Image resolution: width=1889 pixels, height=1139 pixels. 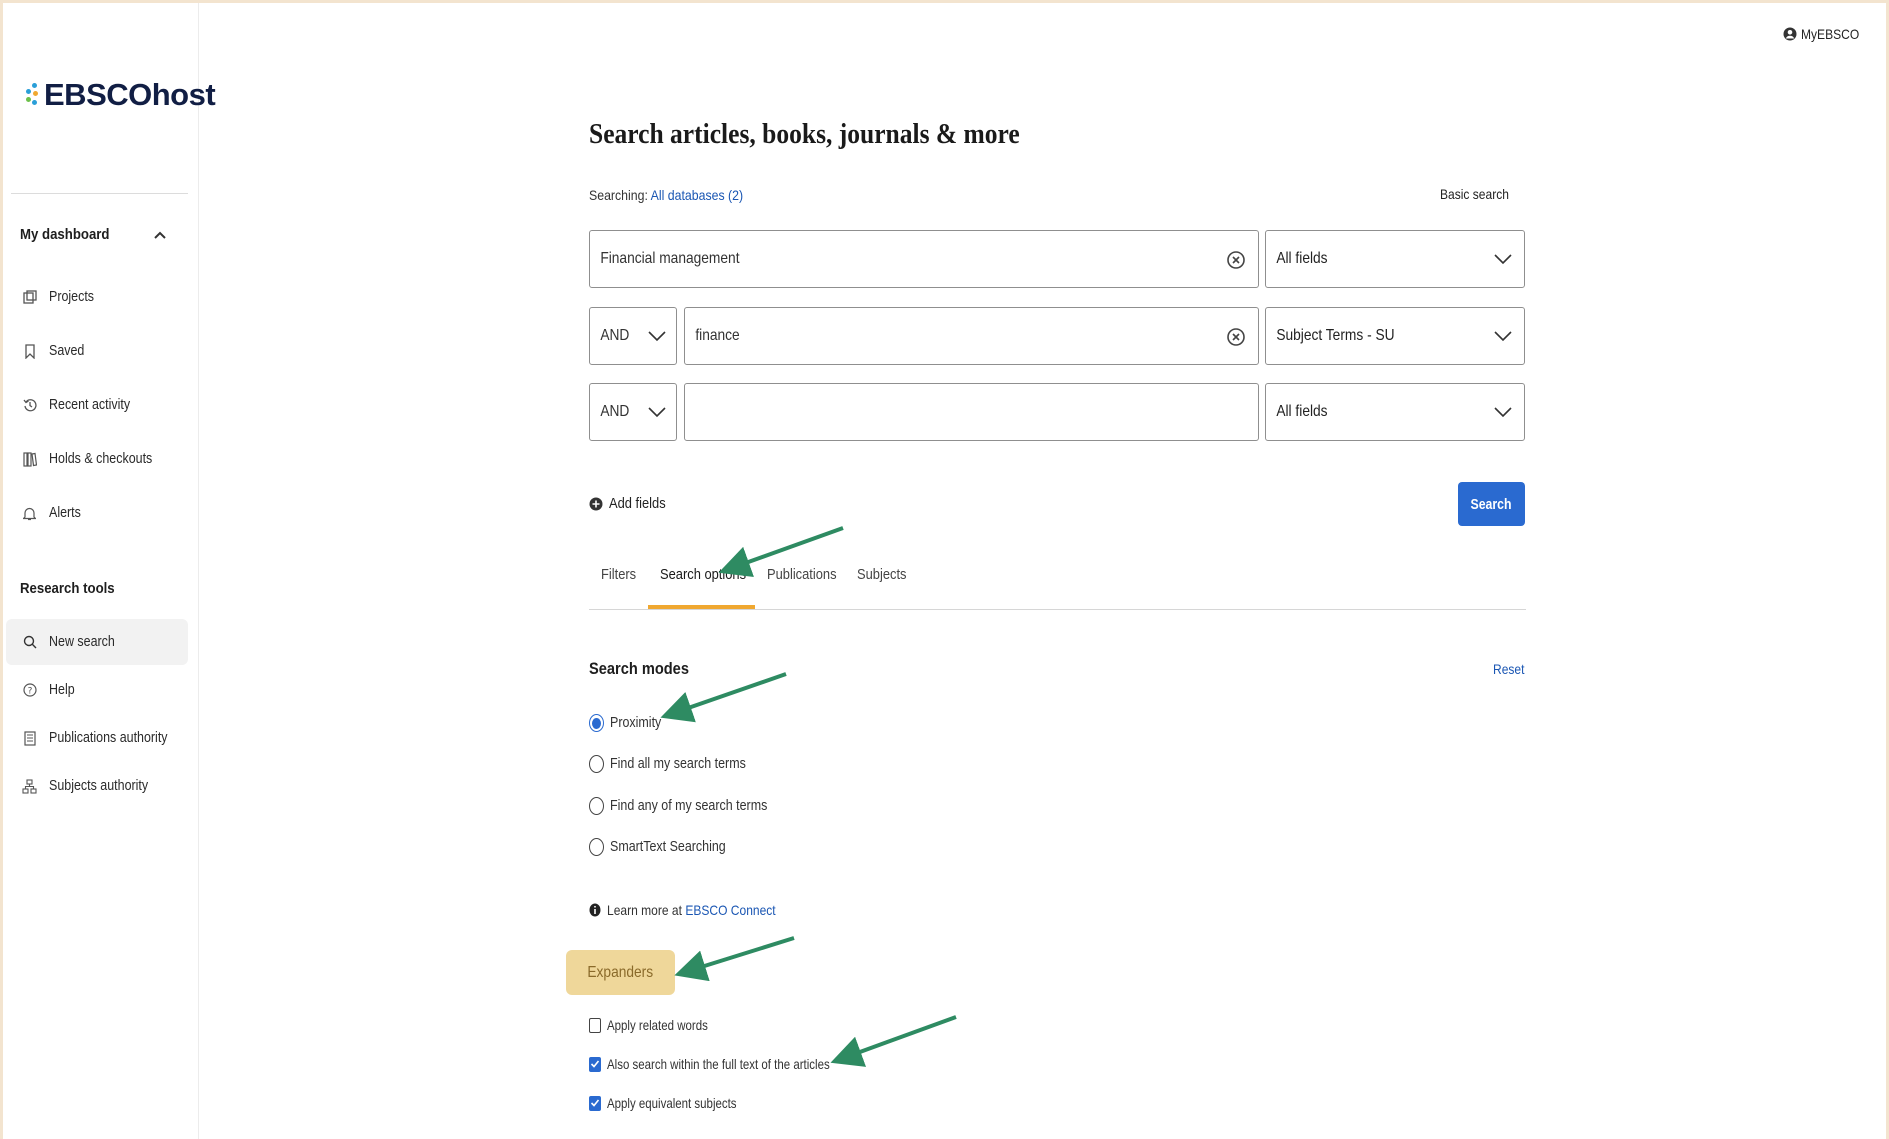 I want to click on radio-label: SmartText Searching, so click(x=668, y=847).